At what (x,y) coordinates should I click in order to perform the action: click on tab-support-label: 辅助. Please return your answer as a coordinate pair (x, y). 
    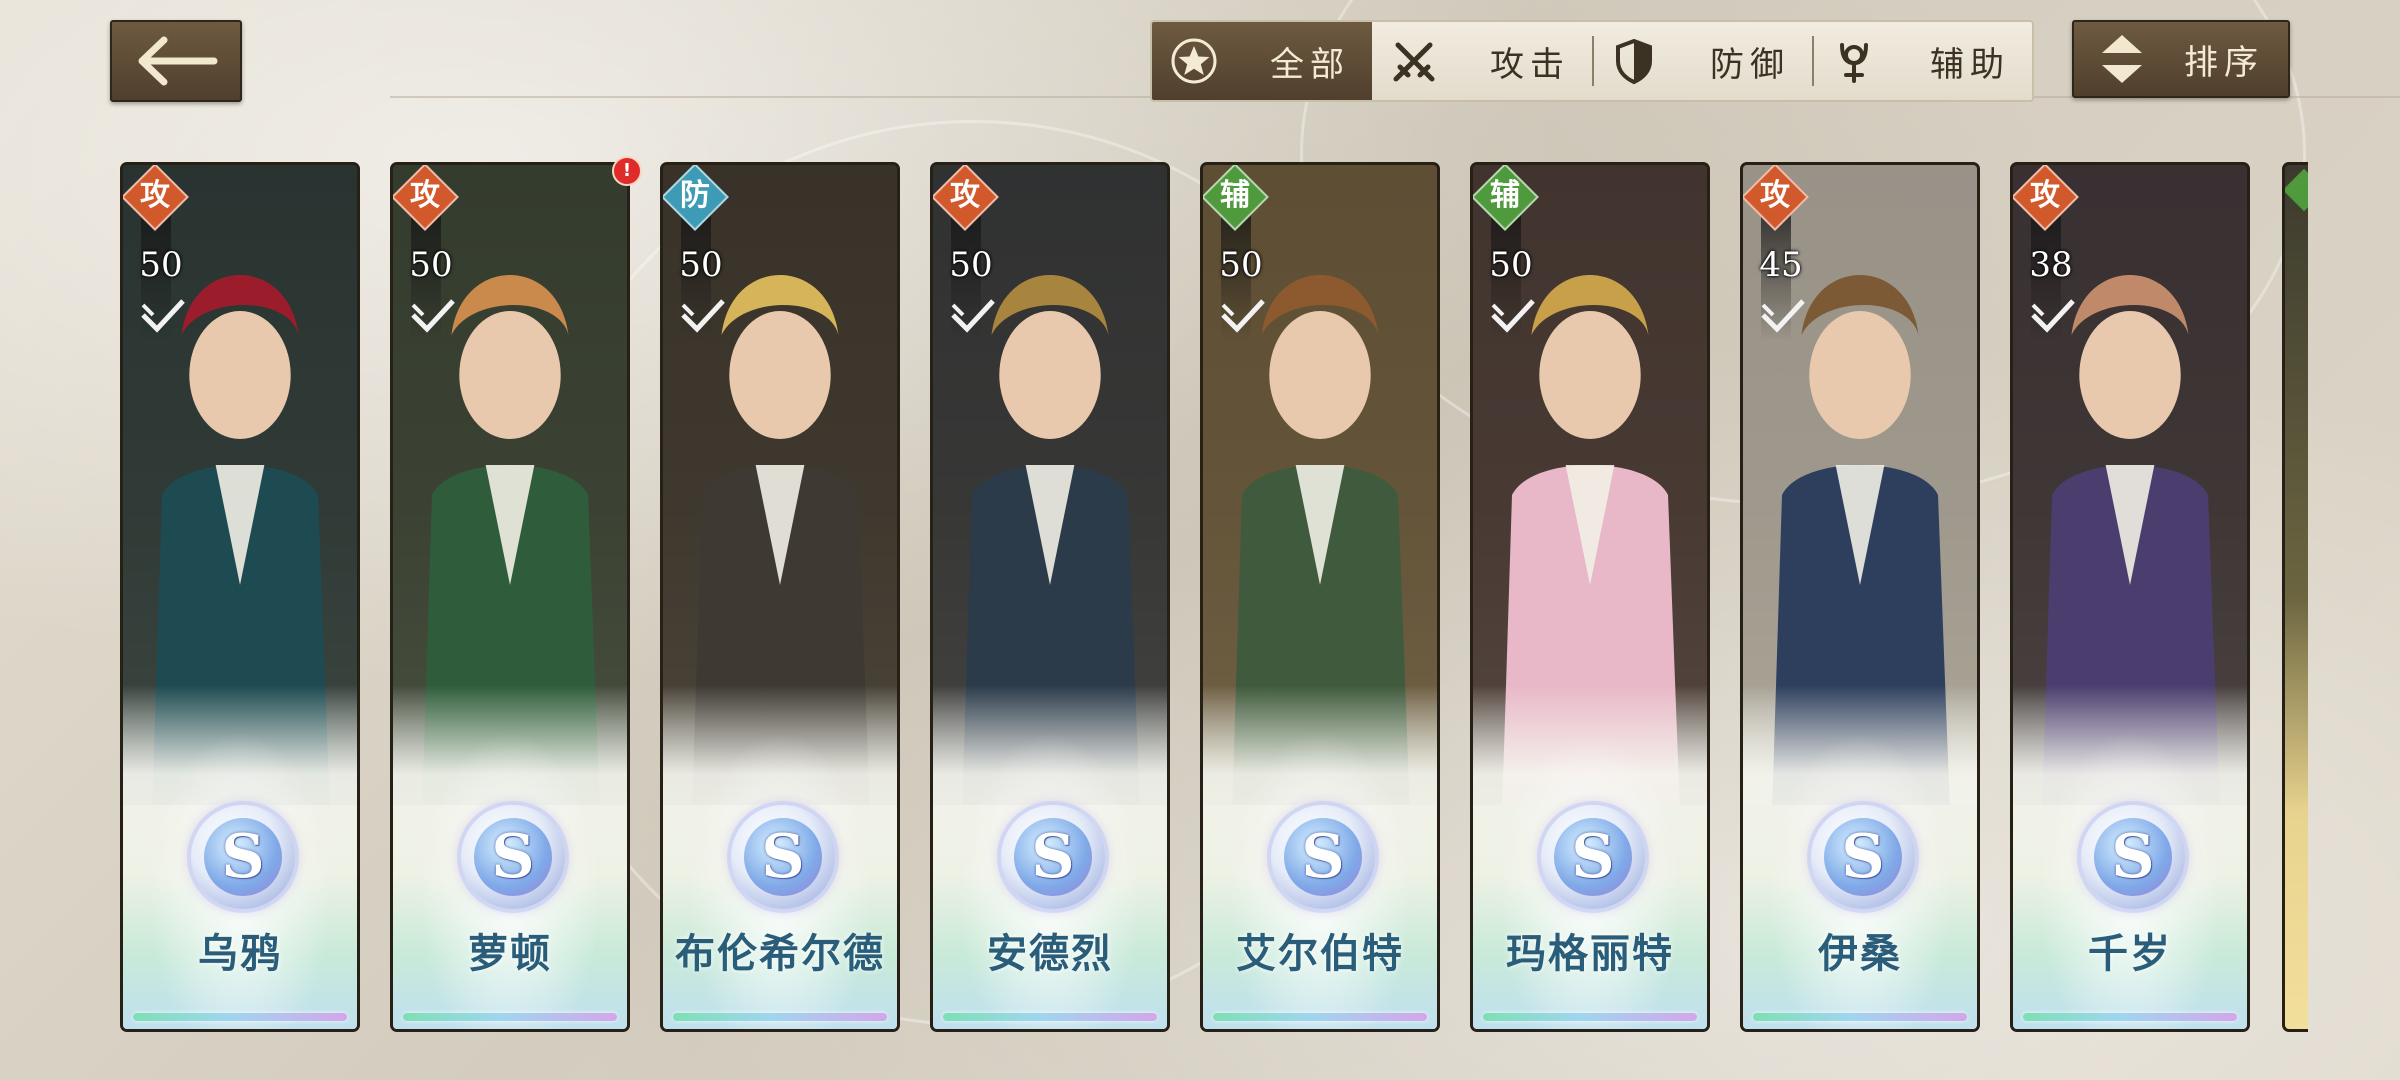
    Looking at the image, I should click on (1970, 64).